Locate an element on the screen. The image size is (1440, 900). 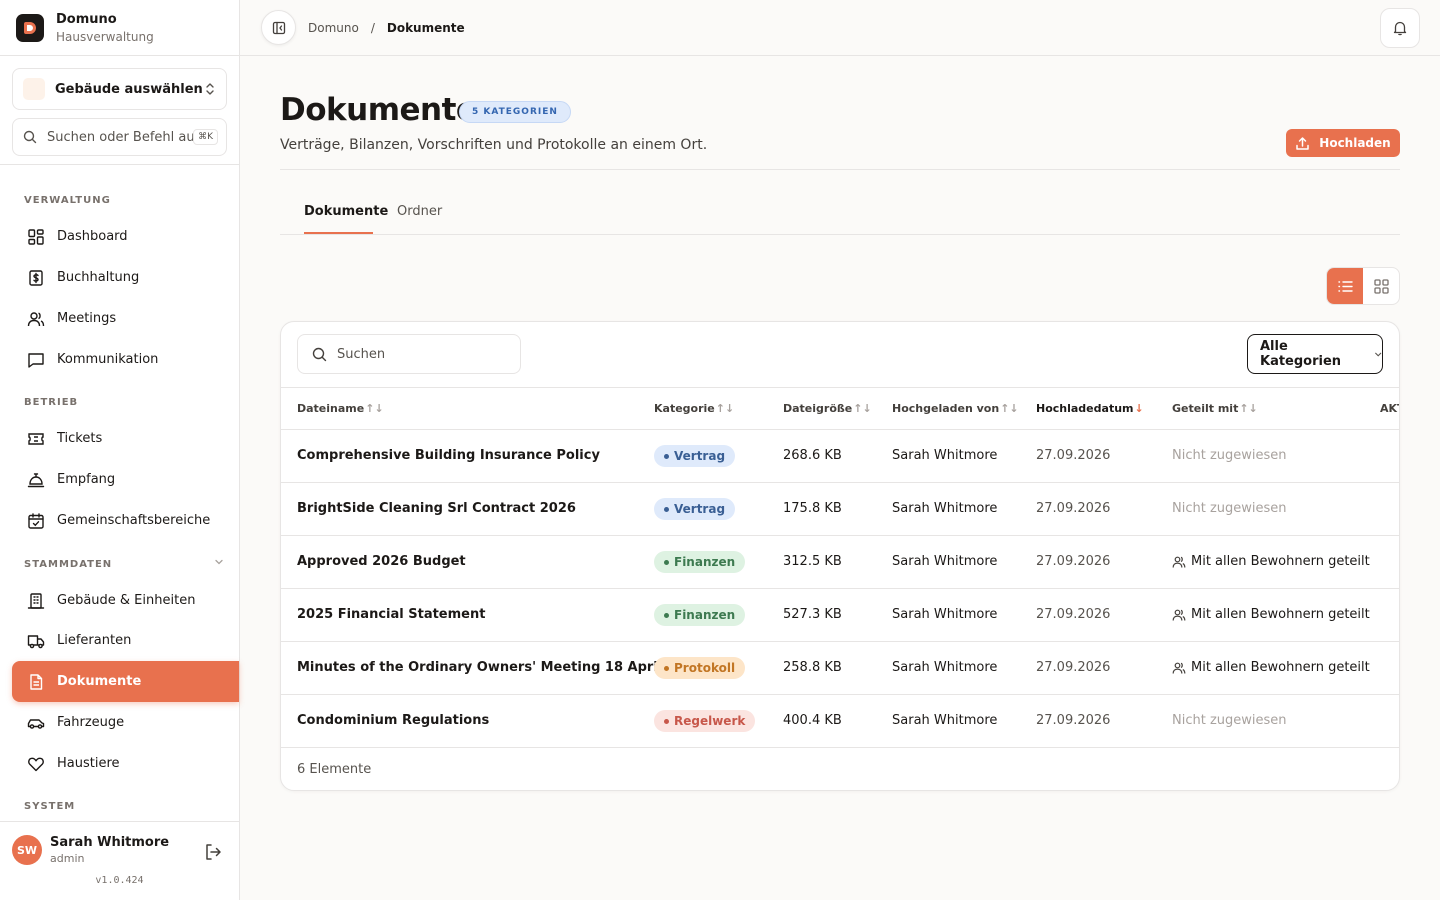
category-badge: Protokoll is located at coordinates (700, 668).